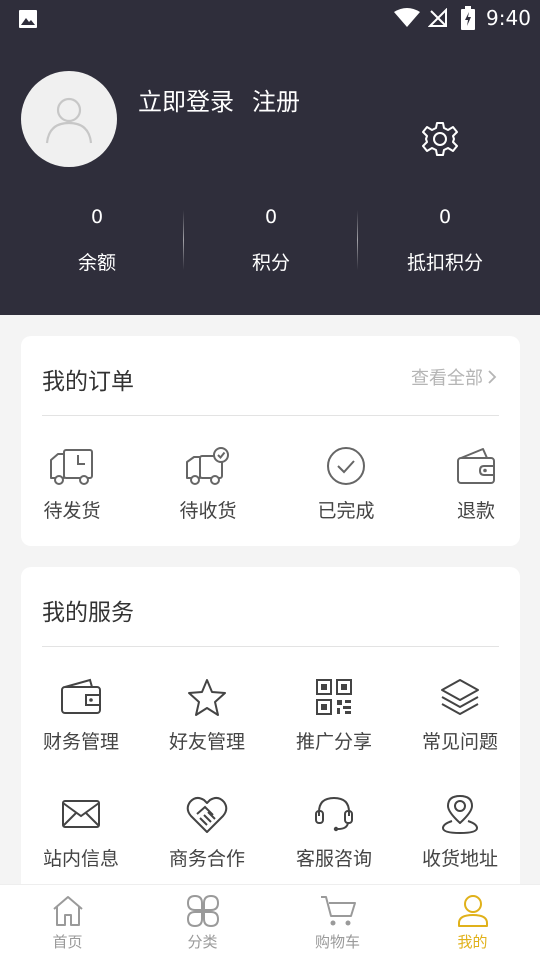  I want to click on mail-icon, so click(81, 814).